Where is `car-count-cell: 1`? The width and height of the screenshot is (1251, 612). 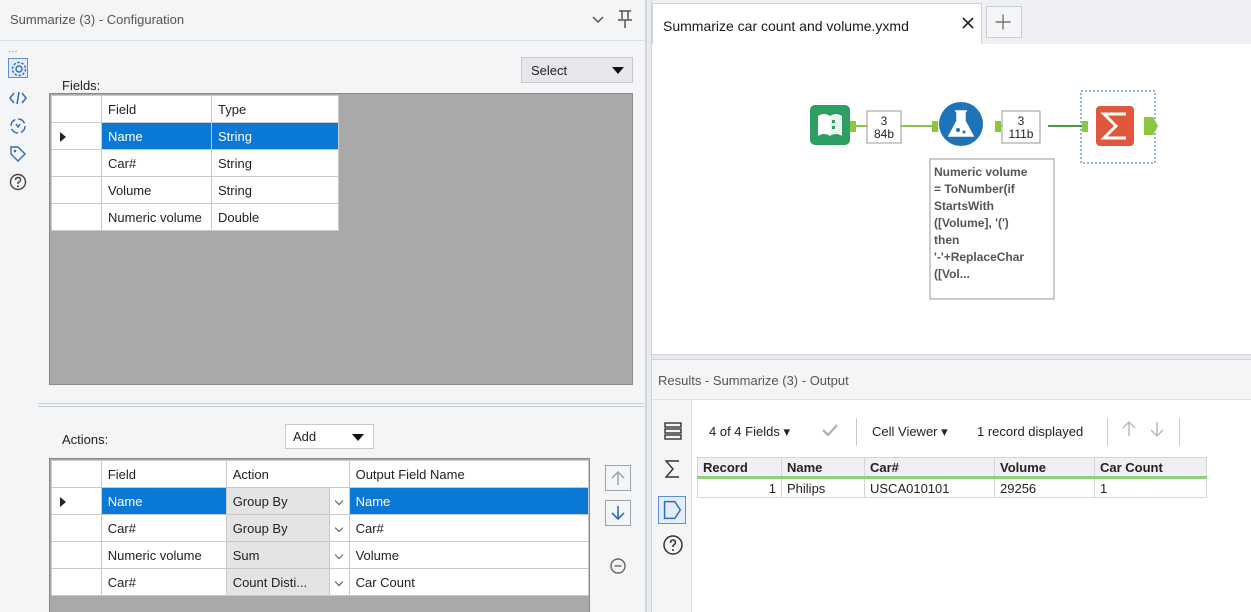
car-count-cell: 1 is located at coordinates (1150, 487).